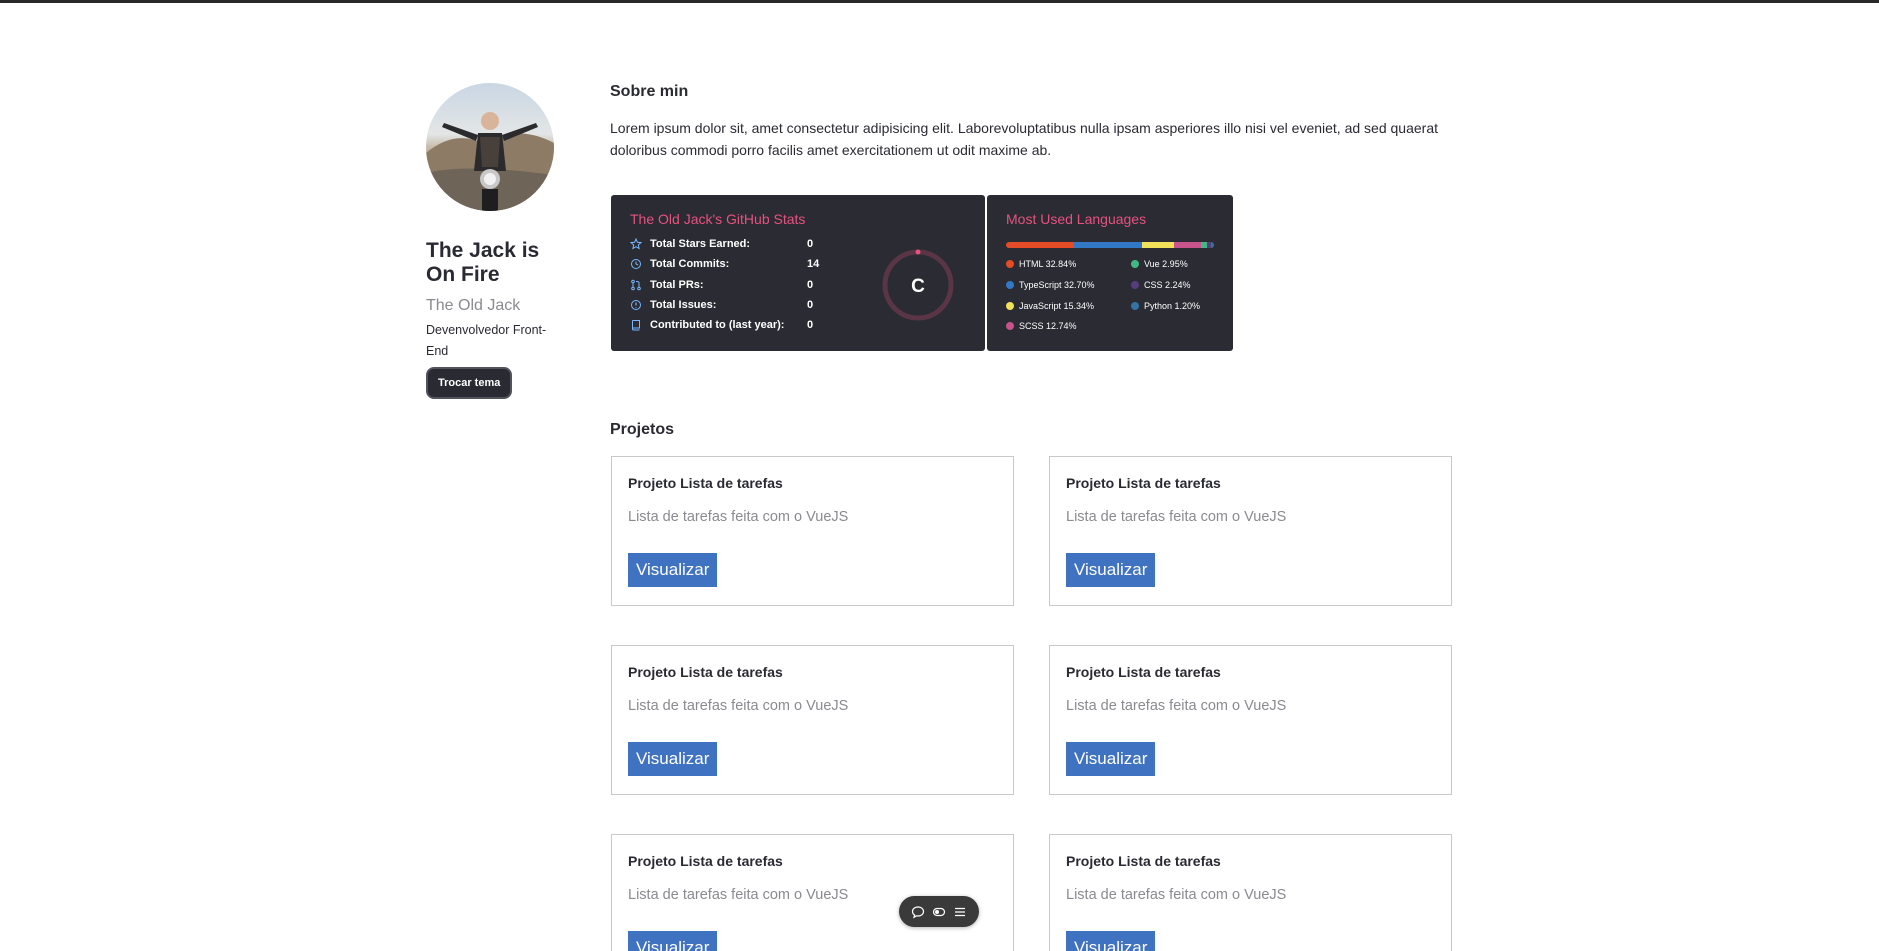 The height and width of the screenshot is (951, 1879). What do you see at coordinates (473, 305) in the screenshot?
I see `profile-nickname: The Old Jack` at bounding box center [473, 305].